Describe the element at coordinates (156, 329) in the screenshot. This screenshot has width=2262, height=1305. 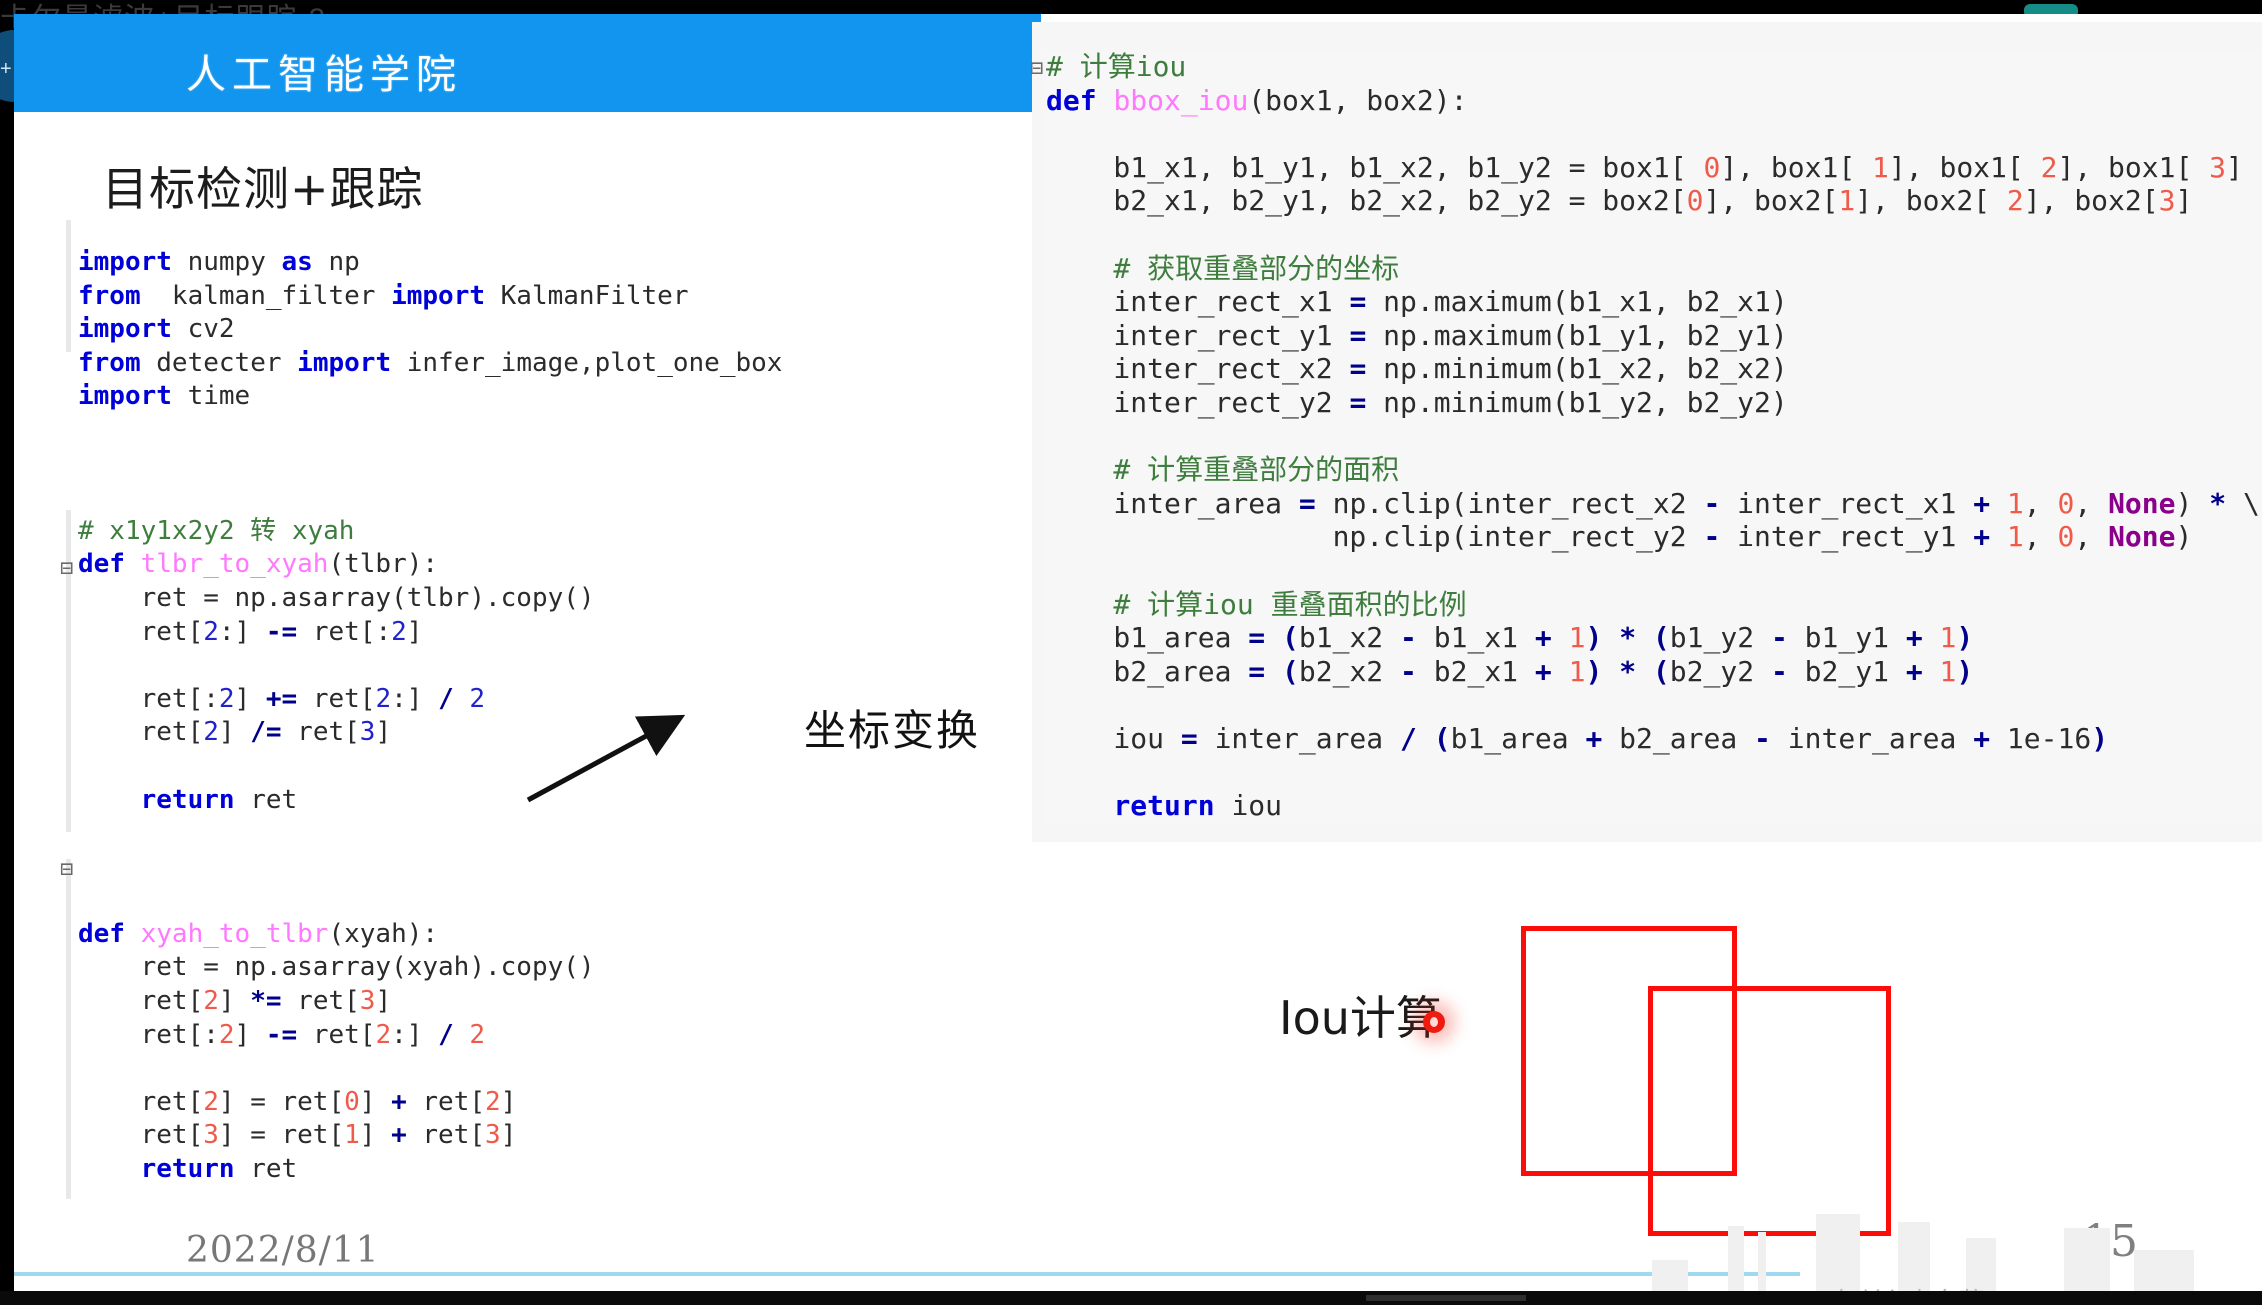
I see `code-line: import cv2` at that location.